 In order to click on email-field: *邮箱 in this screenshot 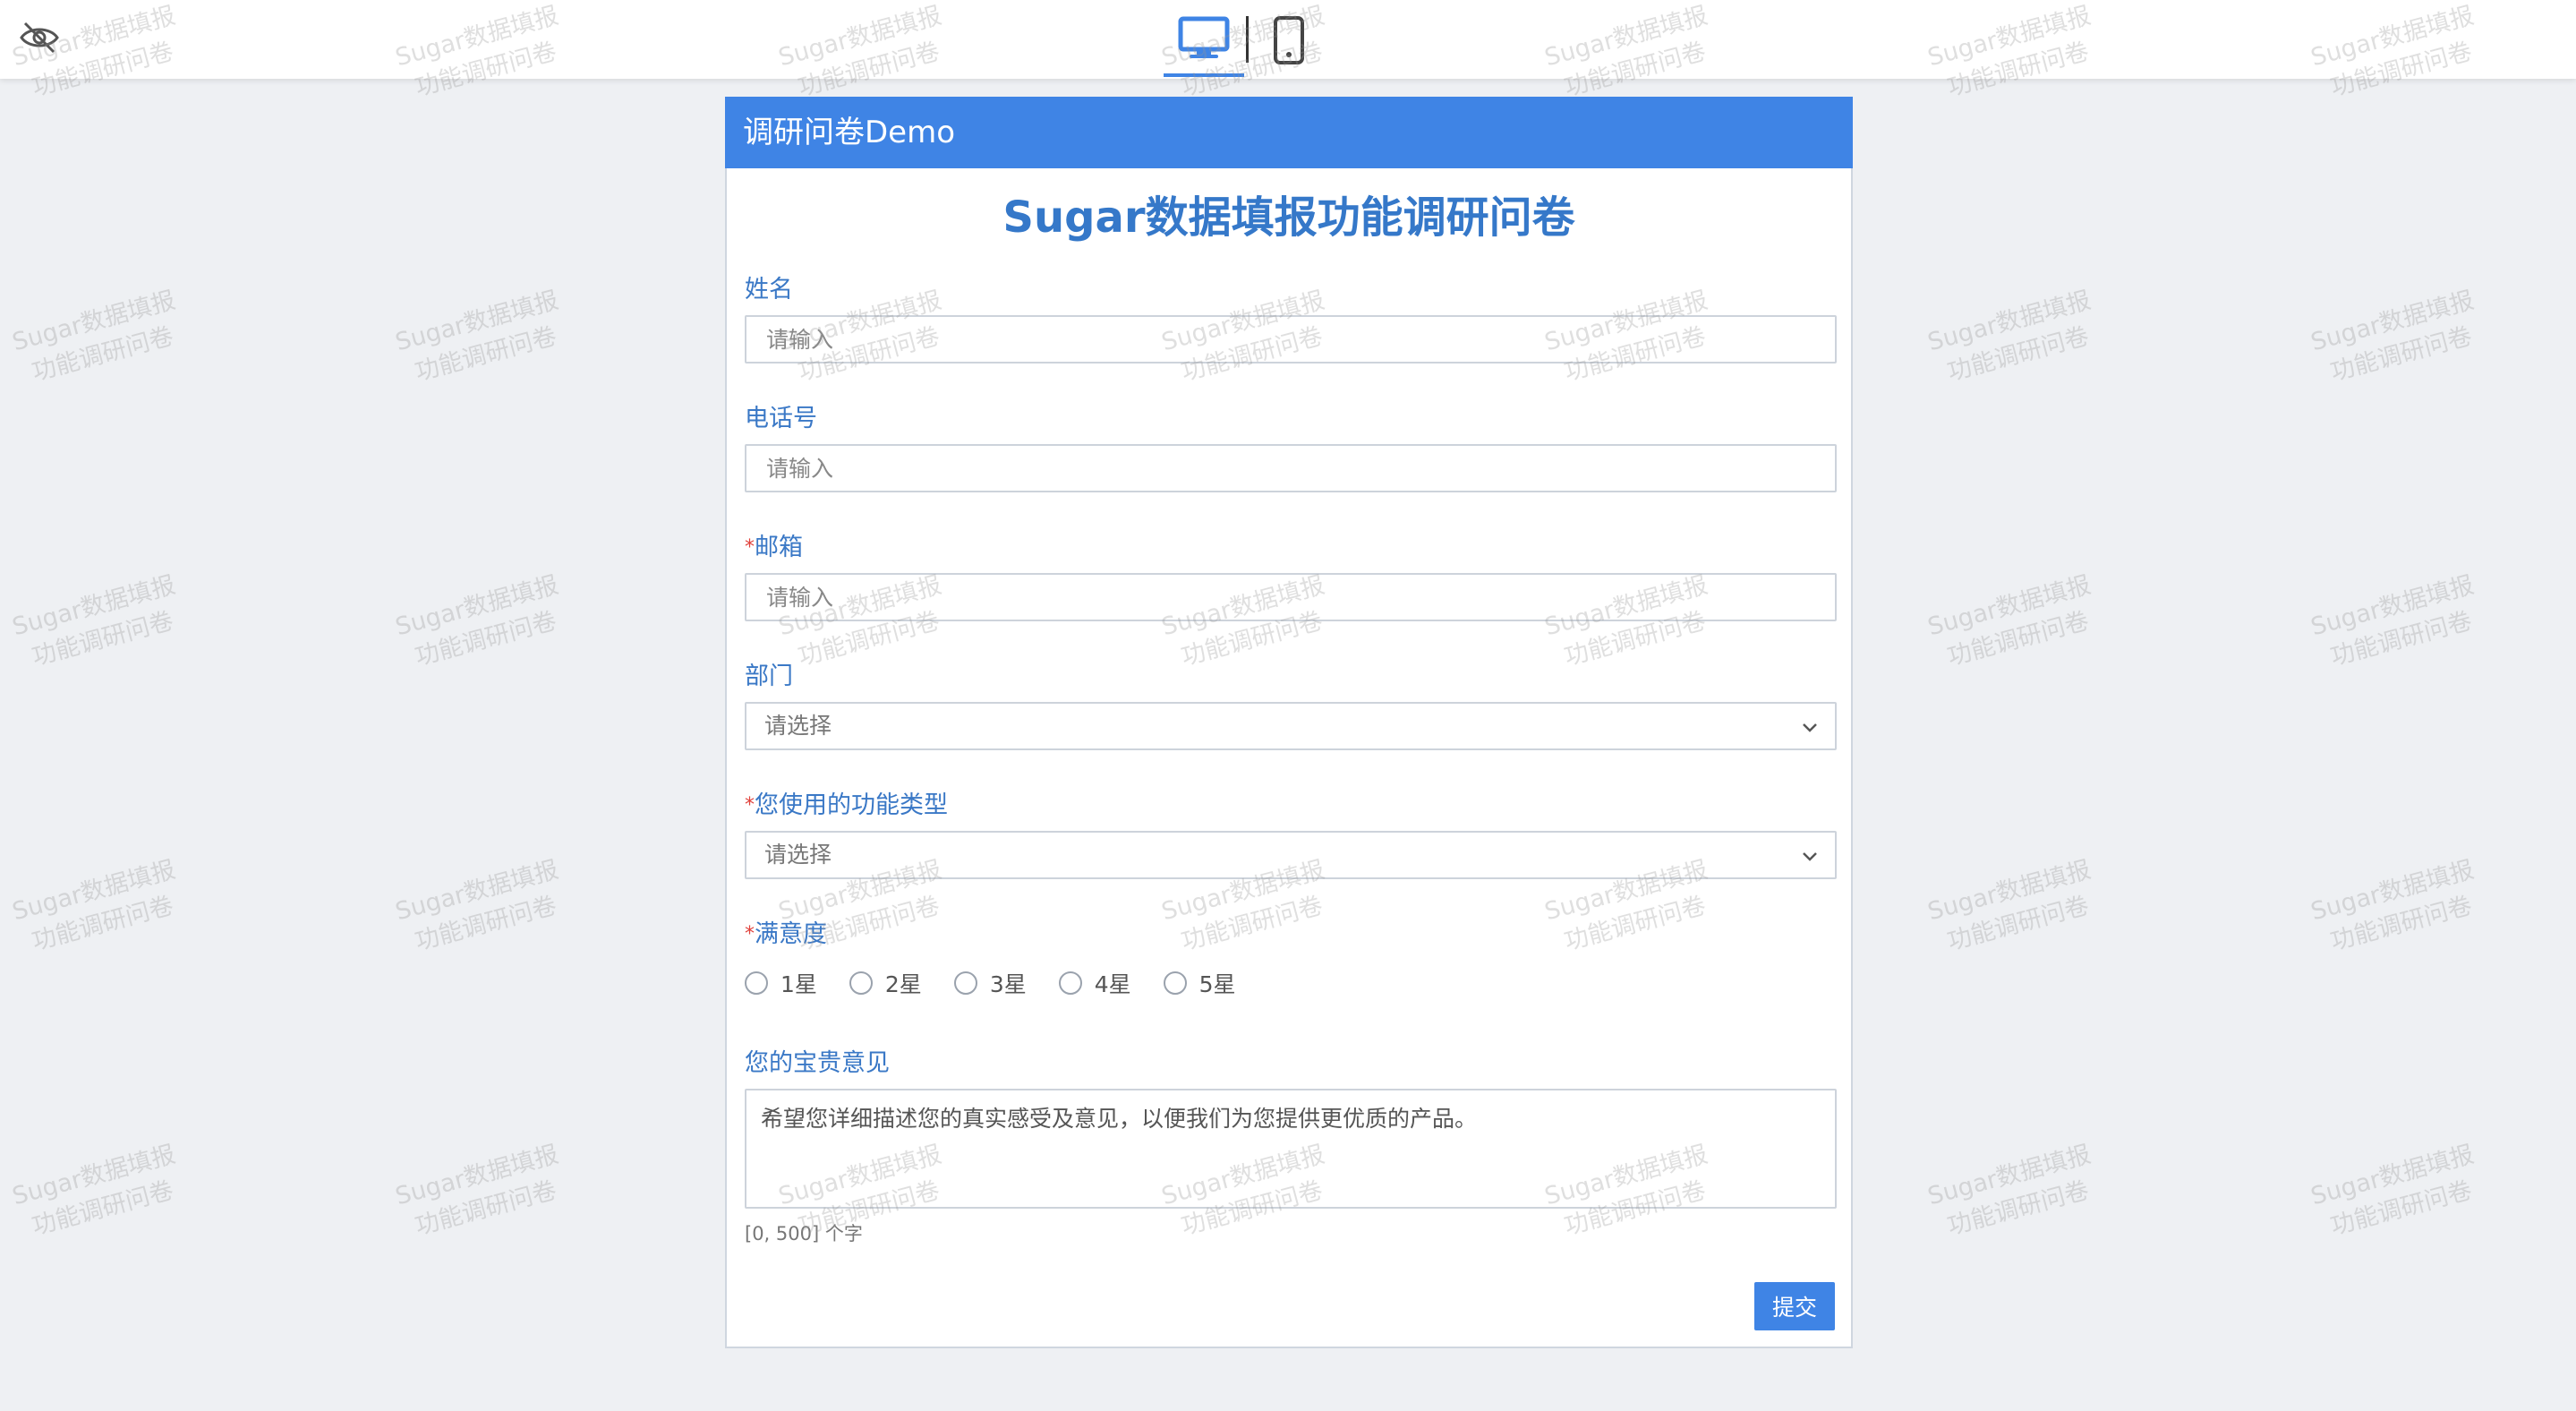, I will do `click(1291, 576)`.